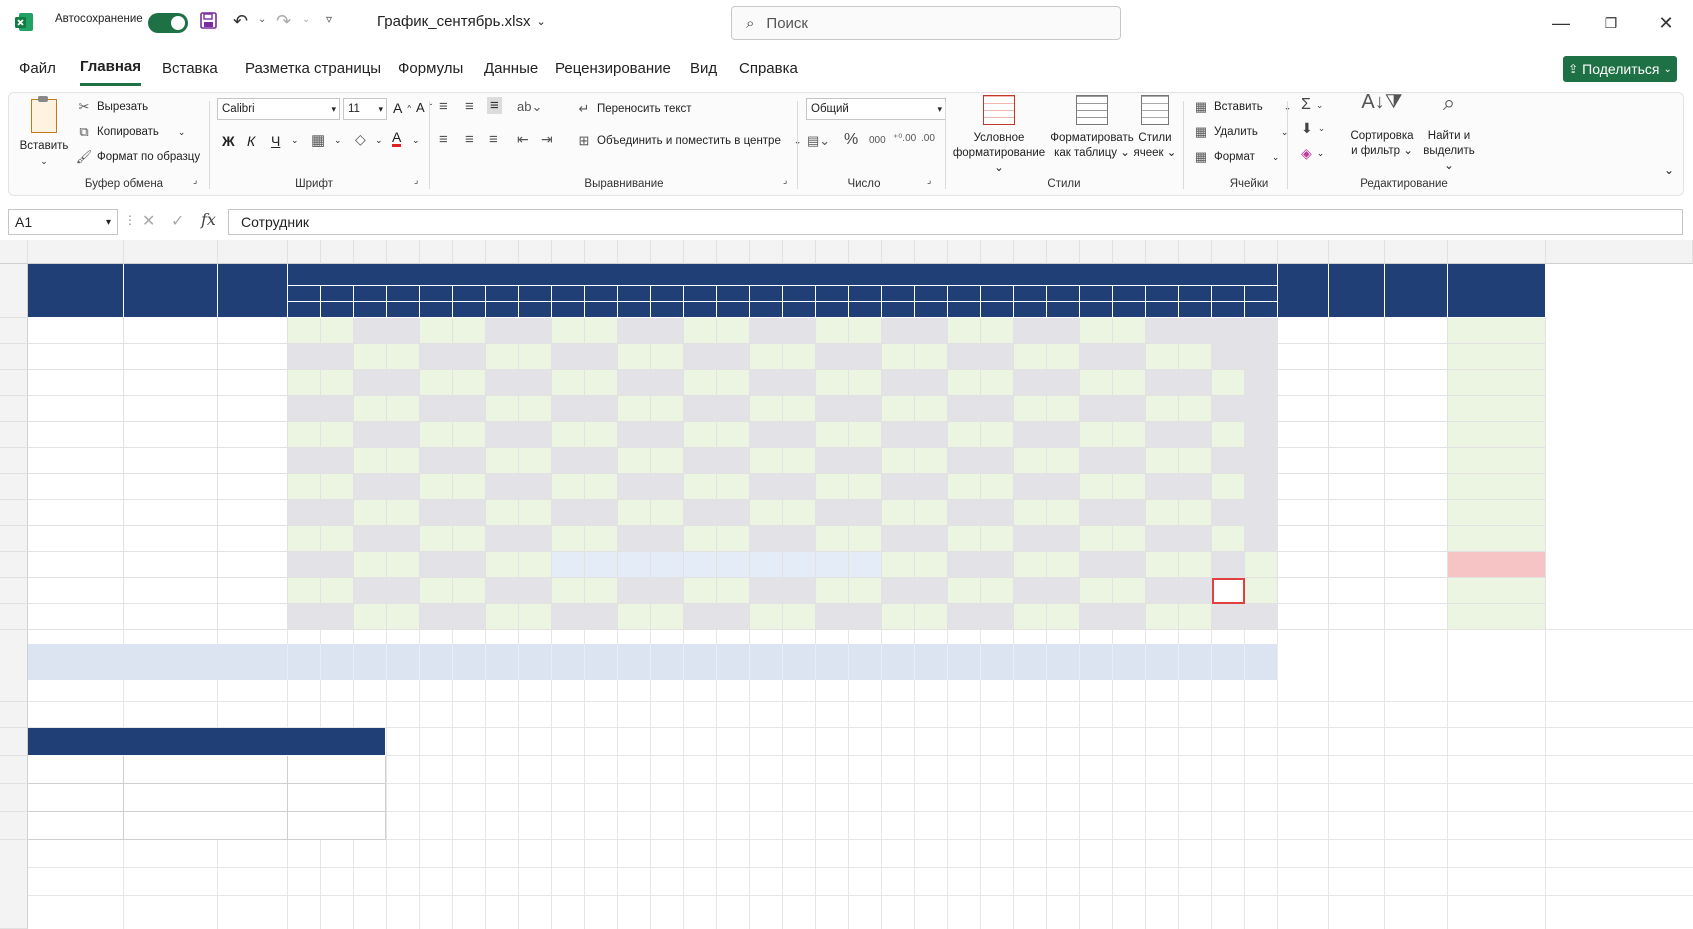 Image resolution: width=1693 pixels, height=929 pixels. I want to click on increase-font-icon: A ^, so click(402, 108).